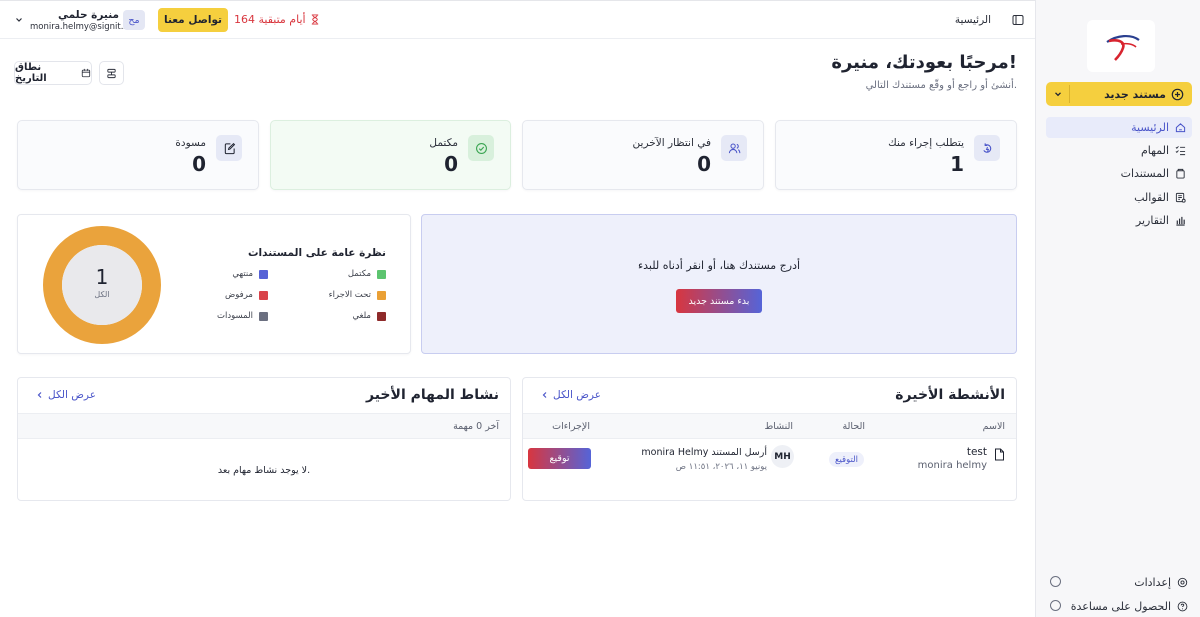 Image resolution: width=1200 pixels, height=617 pixels. What do you see at coordinates (88, 15) in the screenshot?
I see `user-name: منيرة حلمي` at bounding box center [88, 15].